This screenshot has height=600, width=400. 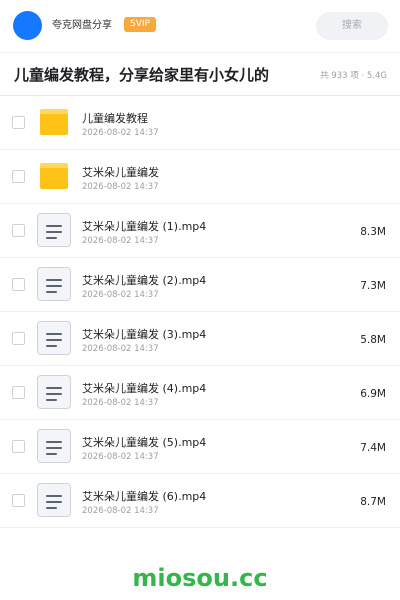 I want to click on file-size: 8.7M, so click(x=373, y=502).